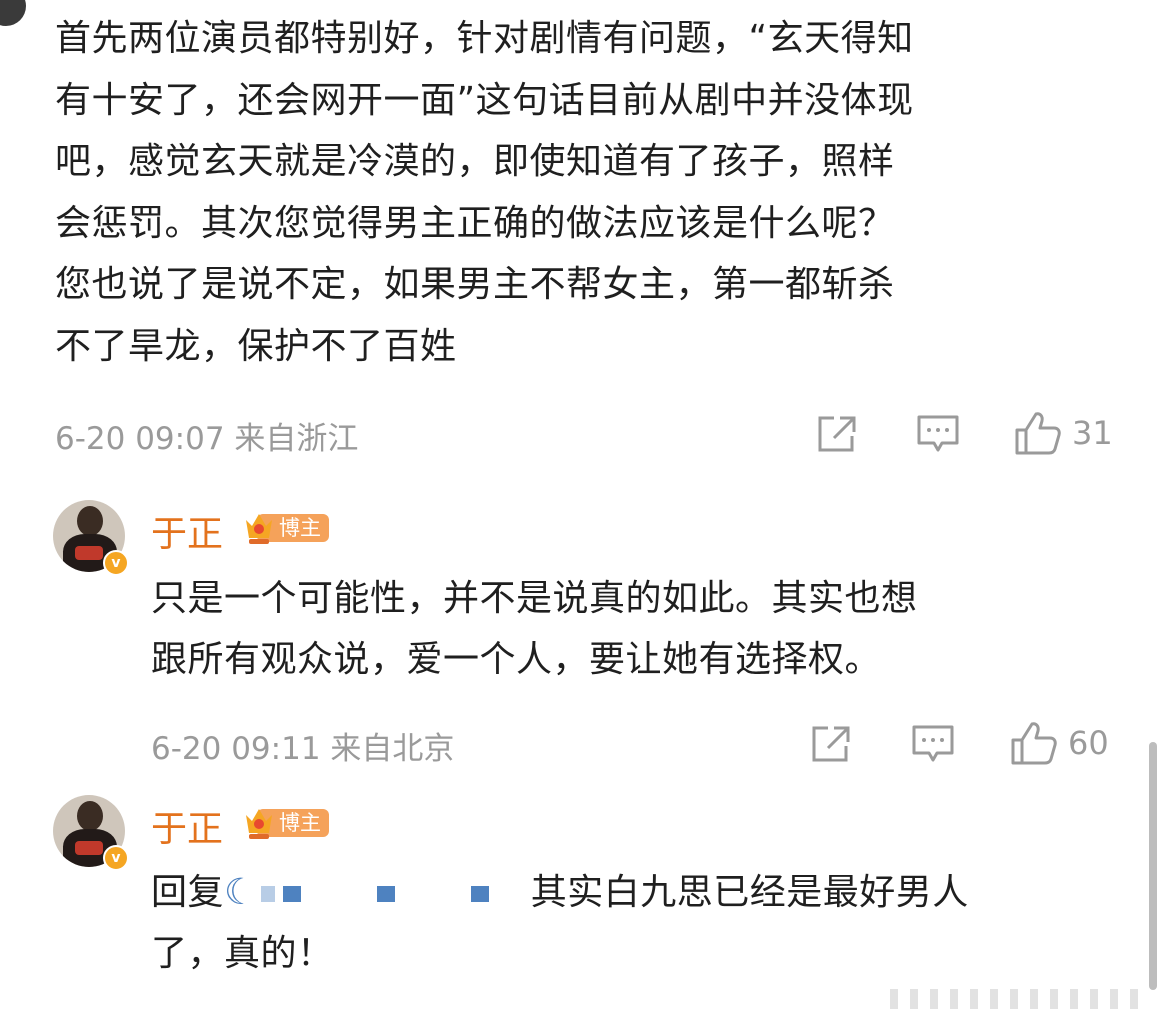 This screenshot has width=1163, height=1022. What do you see at coordinates (484, 38) in the screenshot?
I see `comment-line: 首先两位演员都特别好，针对剧情有问题，“玄天得知` at bounding box center [484, 38].